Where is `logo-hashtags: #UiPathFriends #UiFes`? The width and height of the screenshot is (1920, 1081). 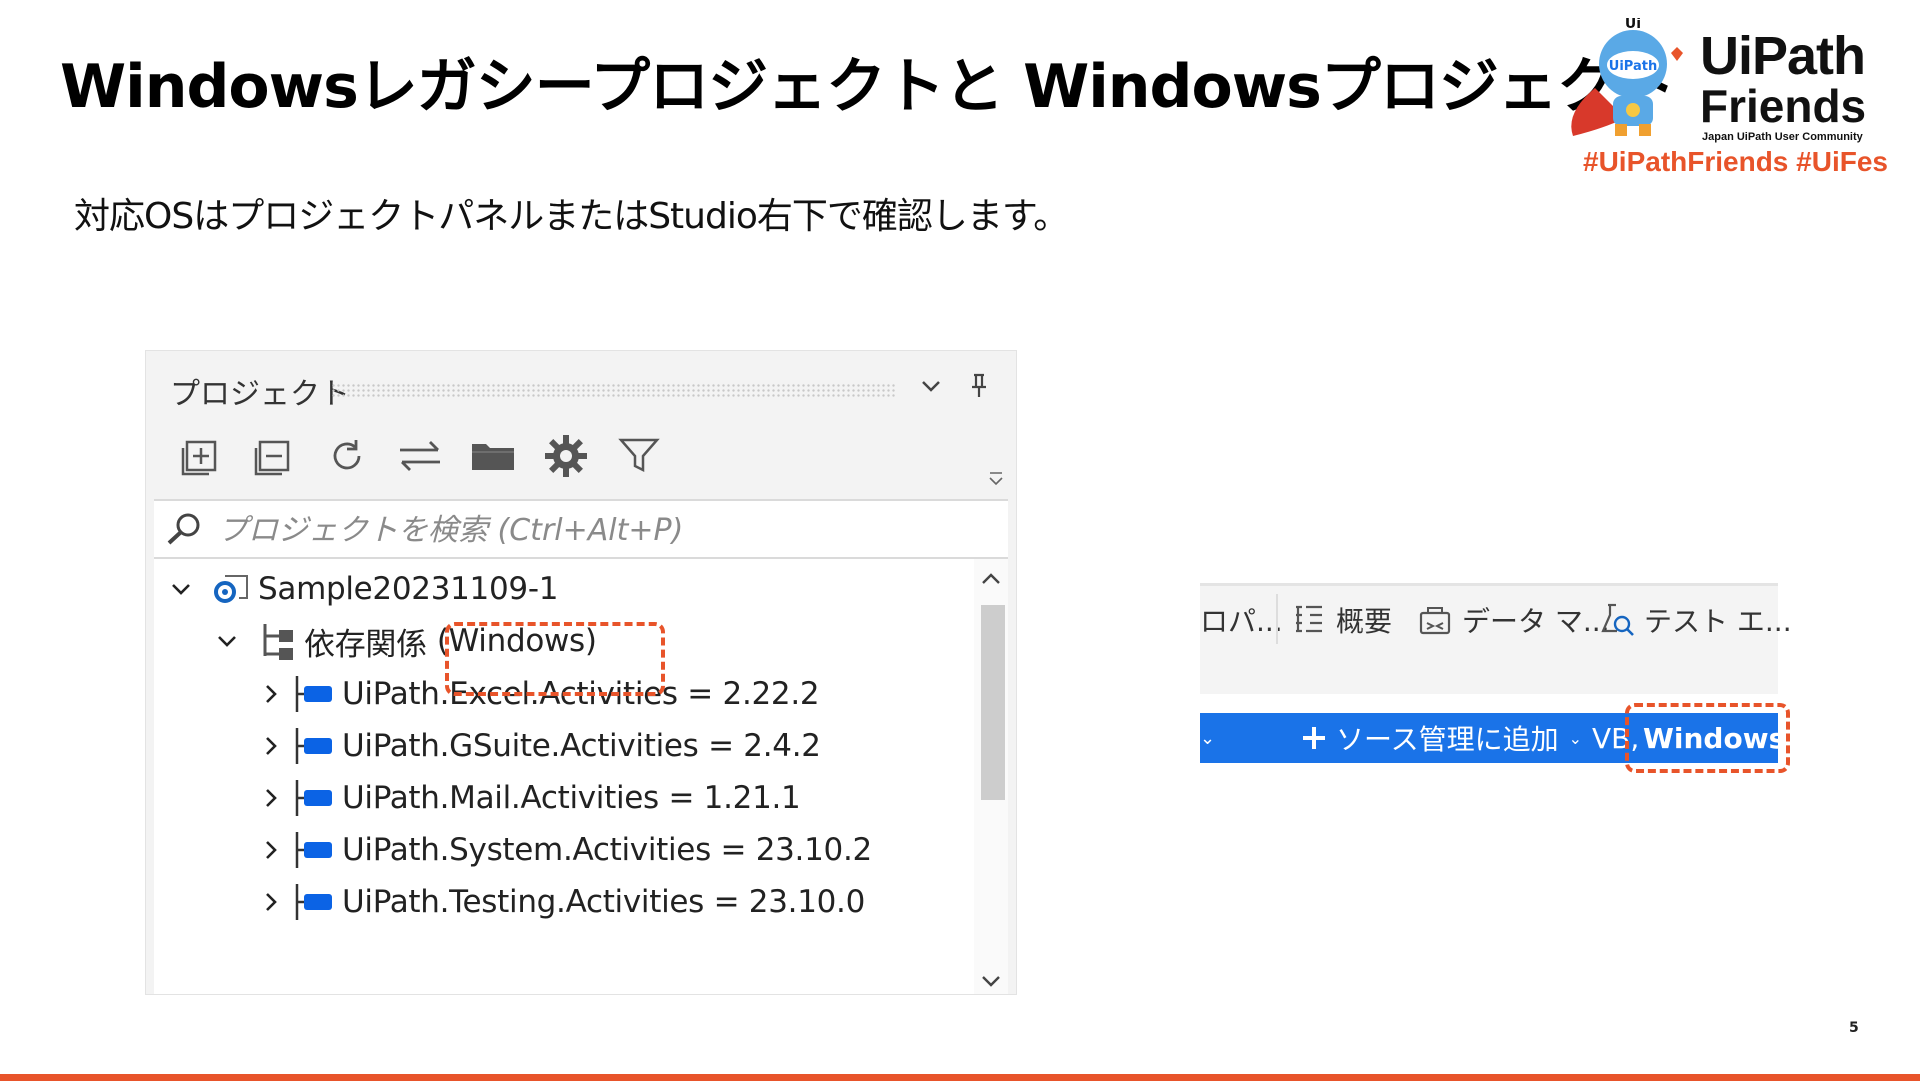 logo-hashtags: #UiPathFriends #UiFes is located at coordinates (1735, 161).